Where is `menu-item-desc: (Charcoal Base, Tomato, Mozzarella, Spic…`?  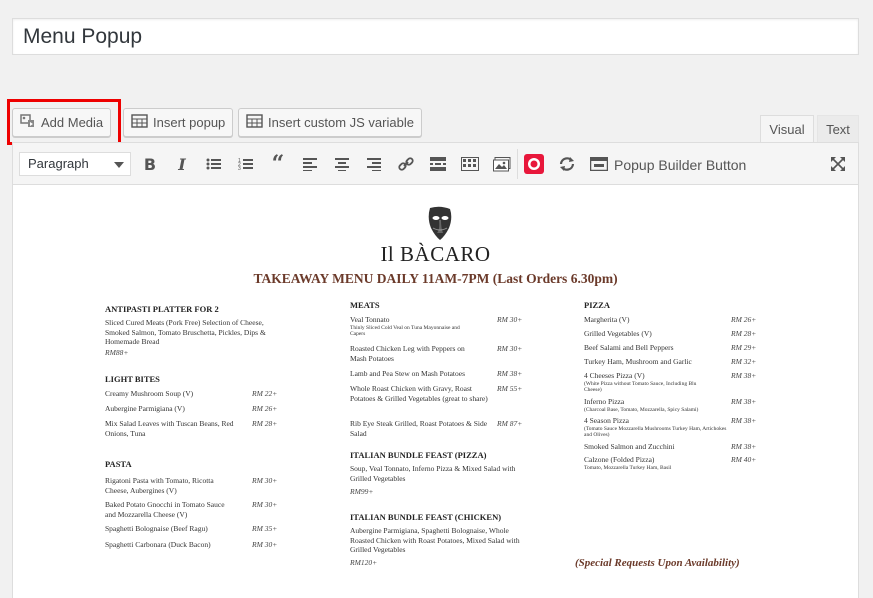 menu-item-desc: (Charcoal Base, Tomato, Mozzarella, Spic… is located at coordinates (641, 409).